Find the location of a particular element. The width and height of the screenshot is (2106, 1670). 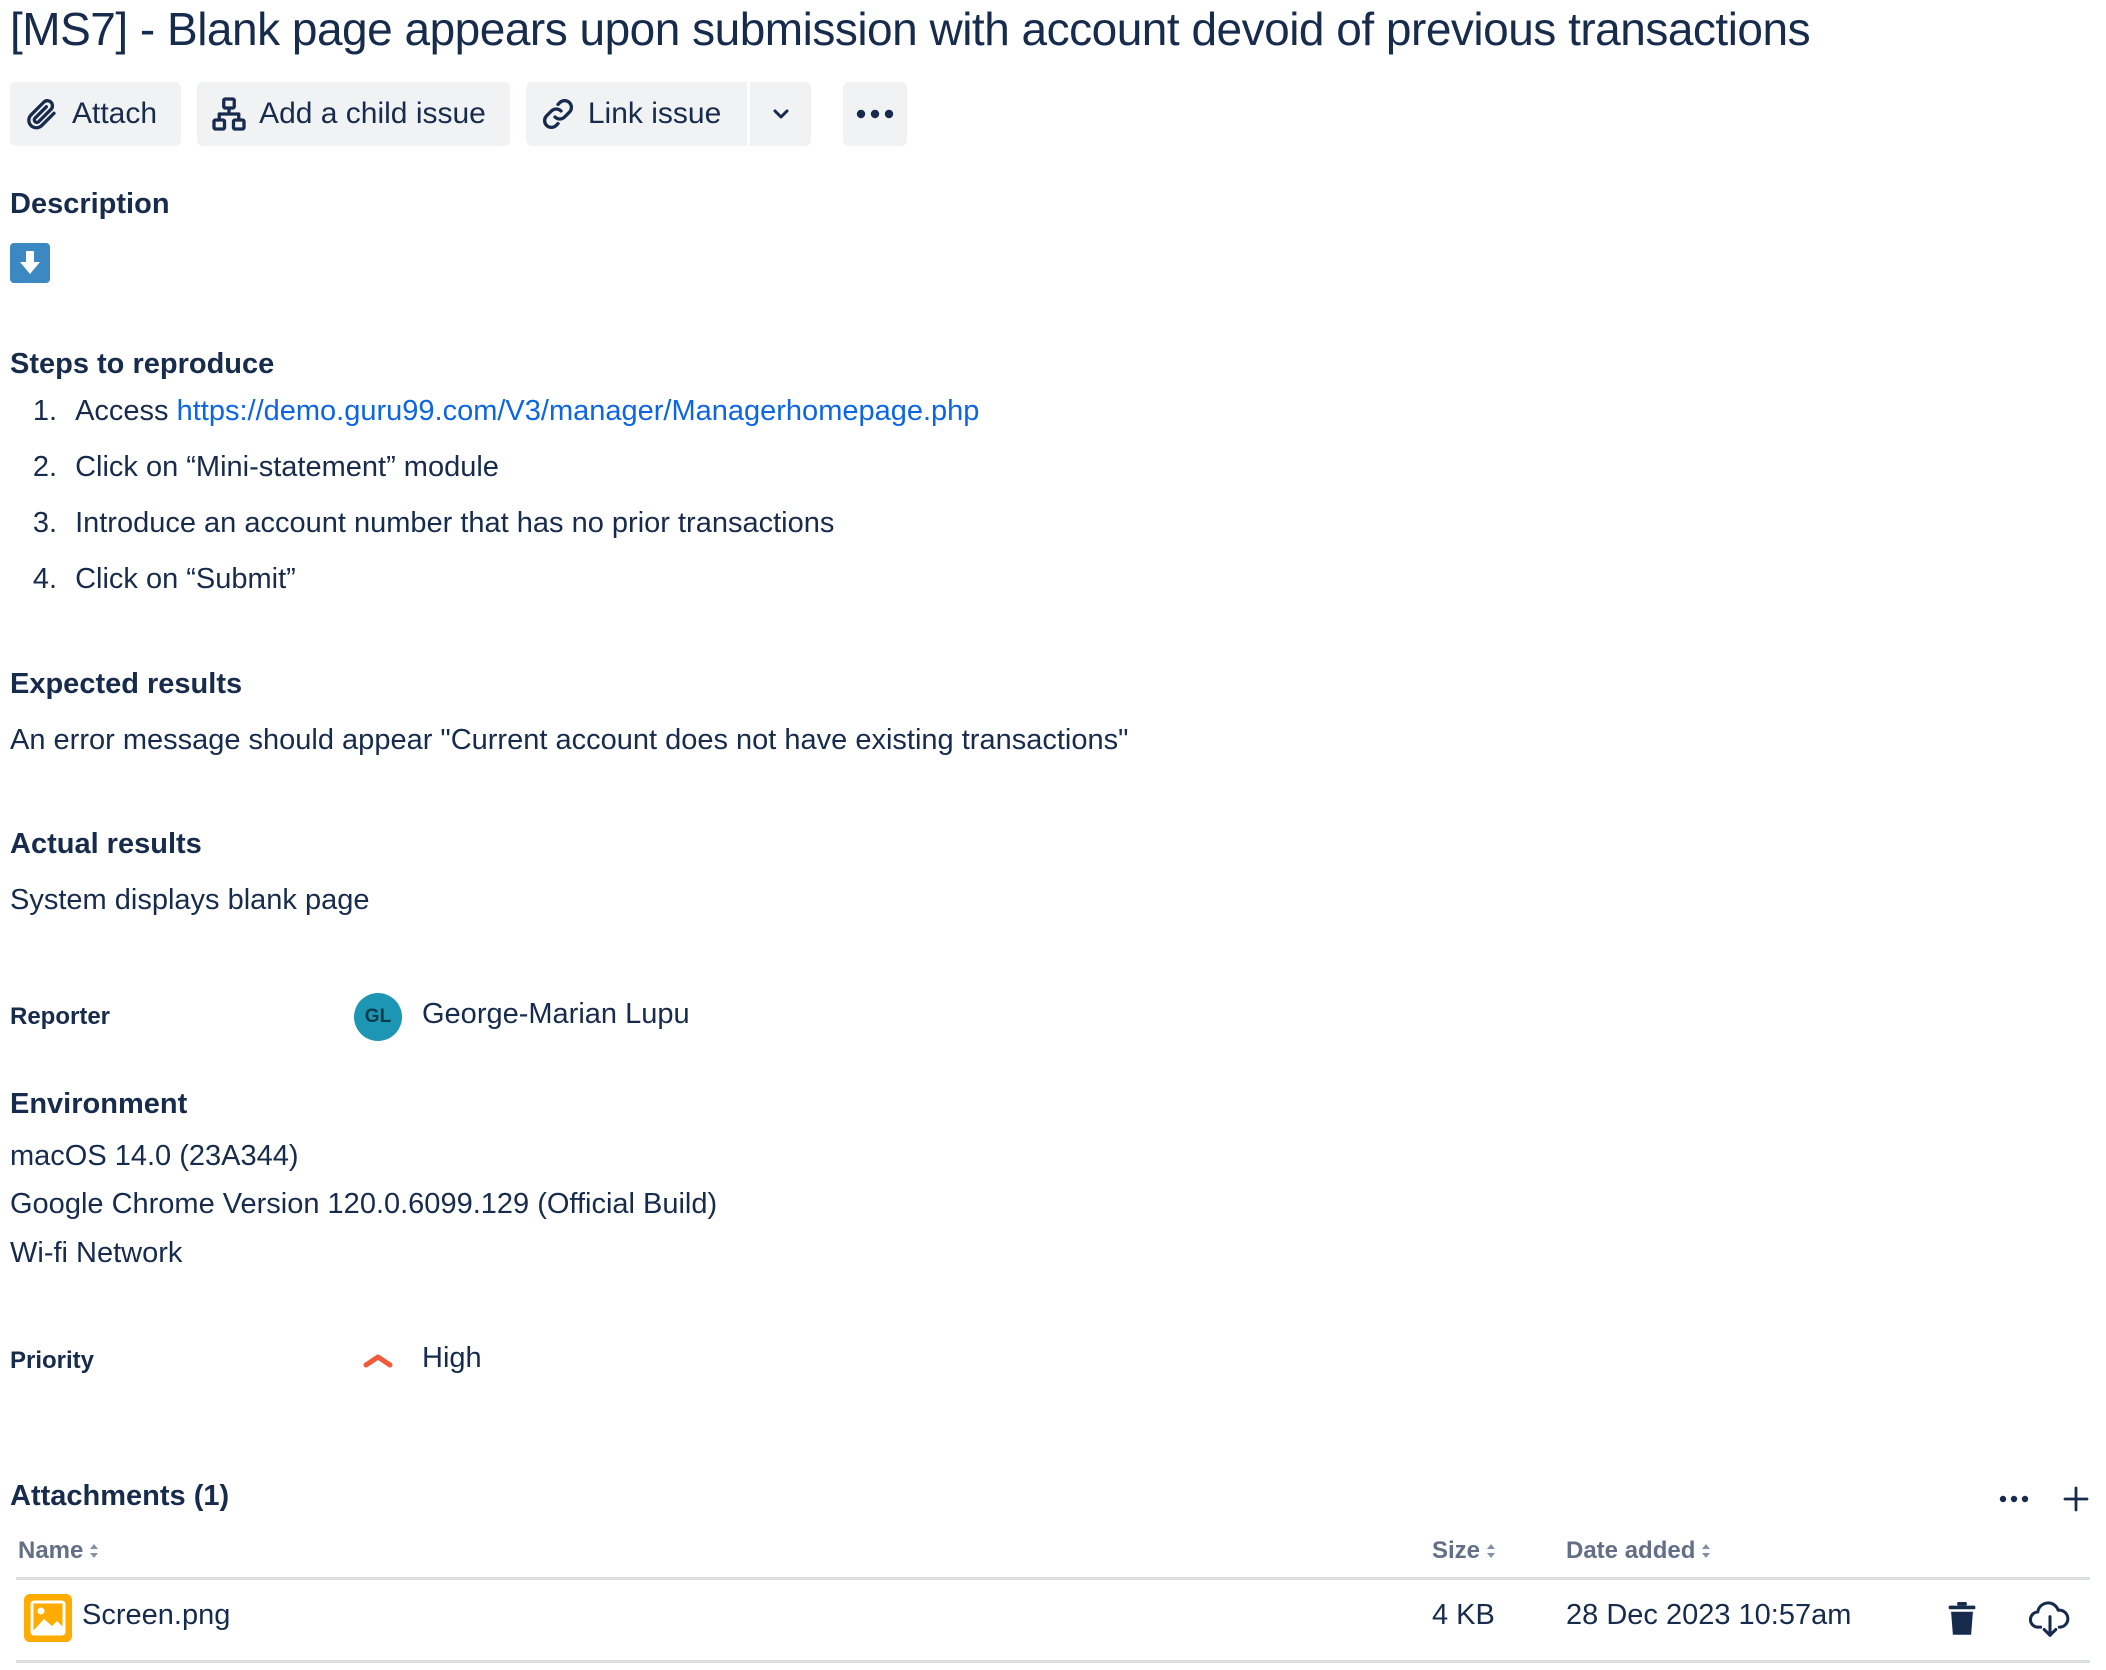

actual-results-heading: Actual results is located at coordinates (106, 844).